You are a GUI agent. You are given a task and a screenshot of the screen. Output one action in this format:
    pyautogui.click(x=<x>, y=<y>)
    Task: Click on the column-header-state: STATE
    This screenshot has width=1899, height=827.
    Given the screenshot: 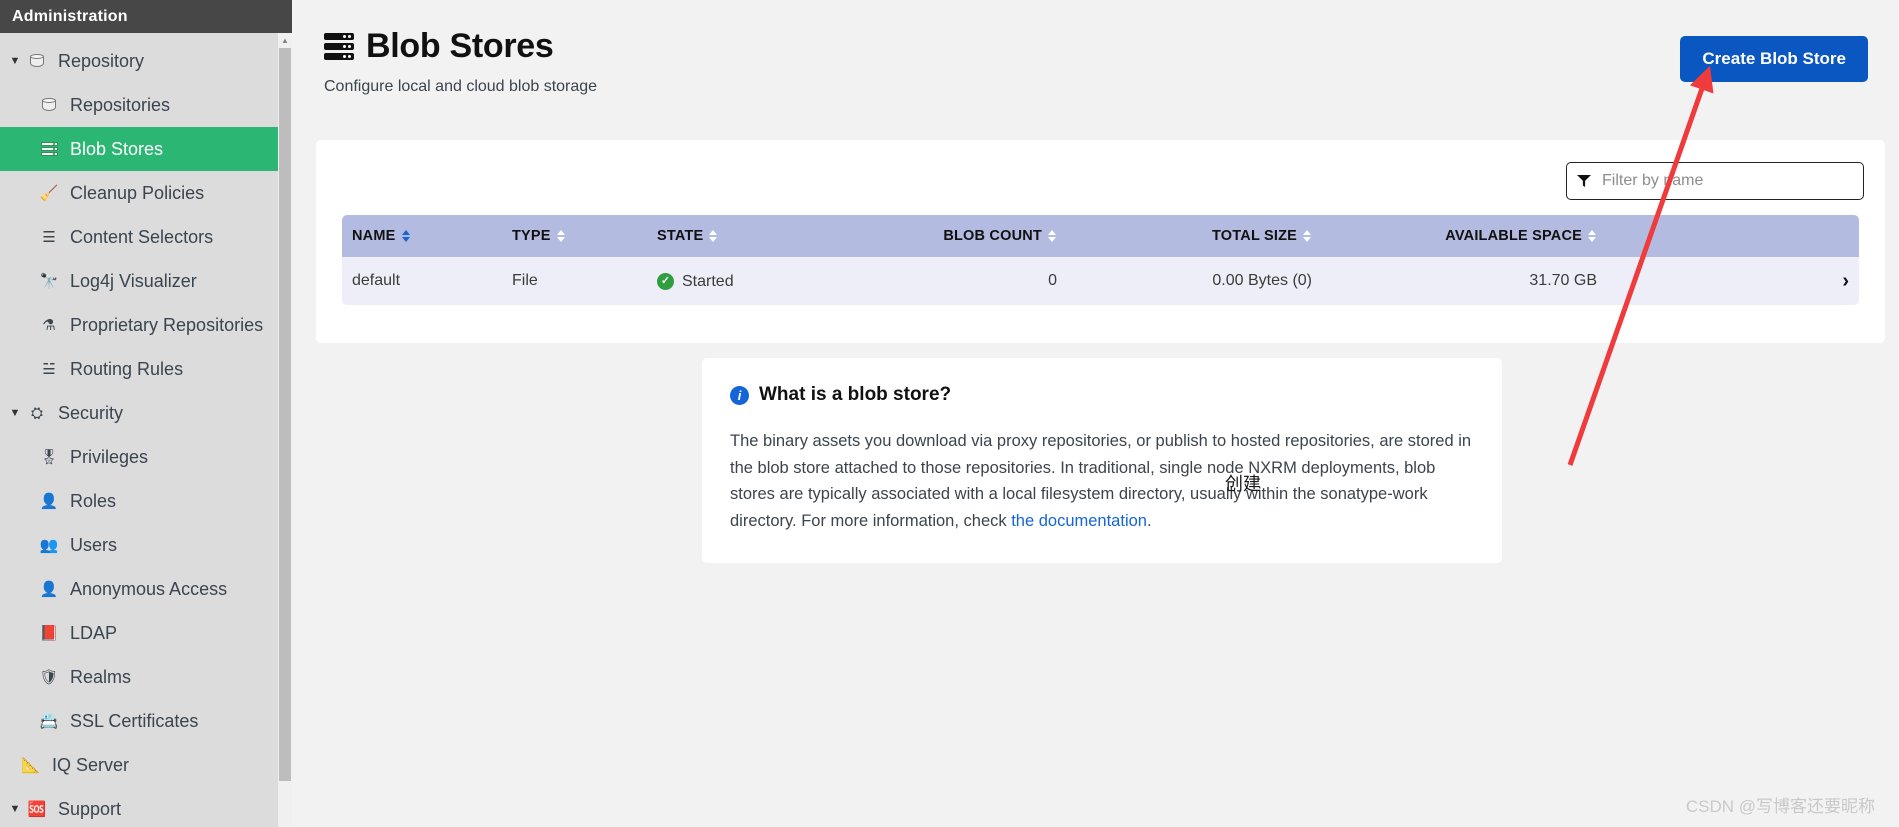 What is the action you would take?
    pyautogui.click(x=749, y=236)
    